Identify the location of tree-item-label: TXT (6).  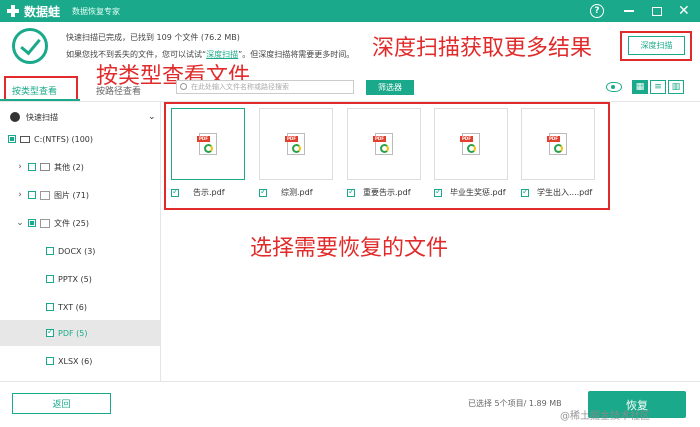
(72, 307).